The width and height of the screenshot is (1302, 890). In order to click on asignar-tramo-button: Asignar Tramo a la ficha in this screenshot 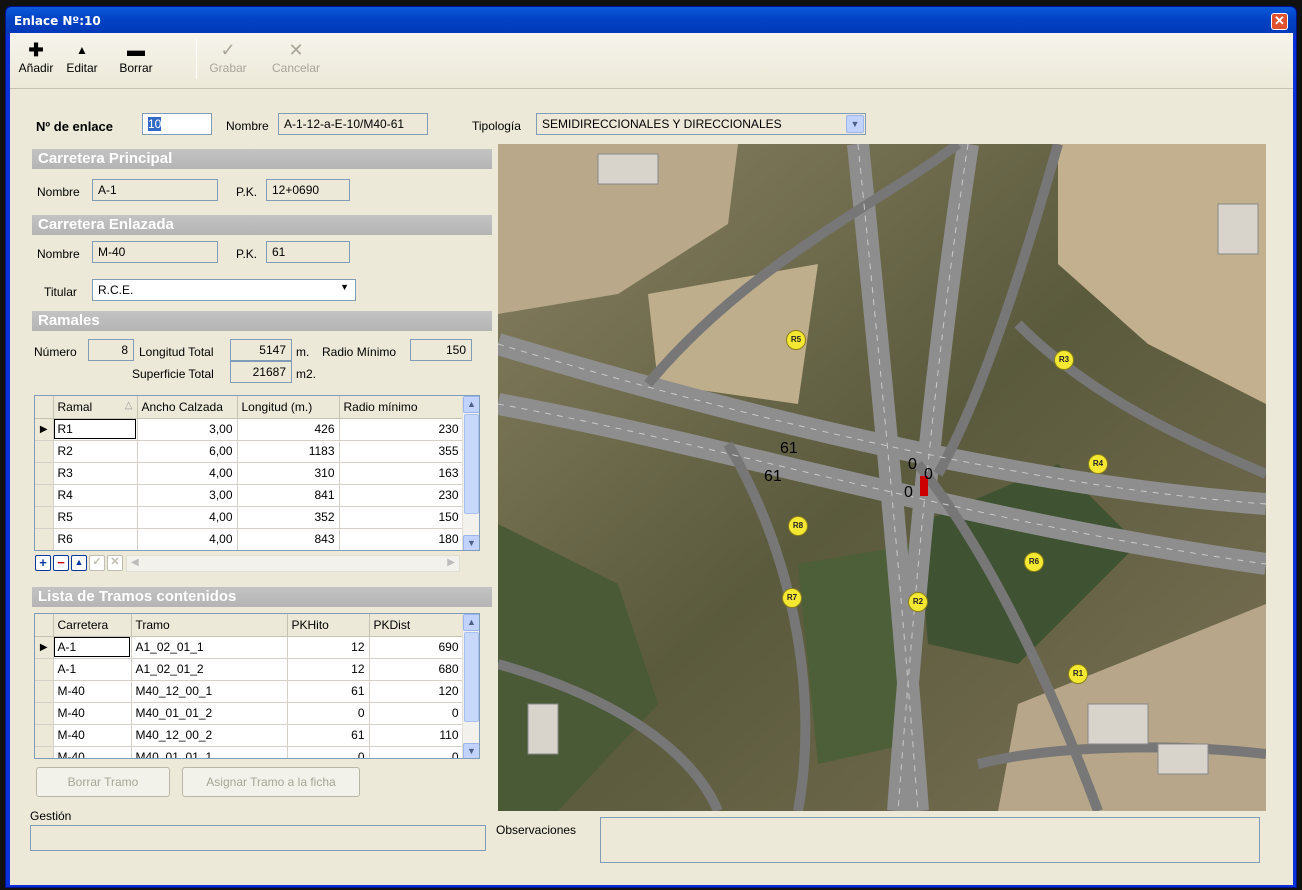, I will do `click(271, 782)`.